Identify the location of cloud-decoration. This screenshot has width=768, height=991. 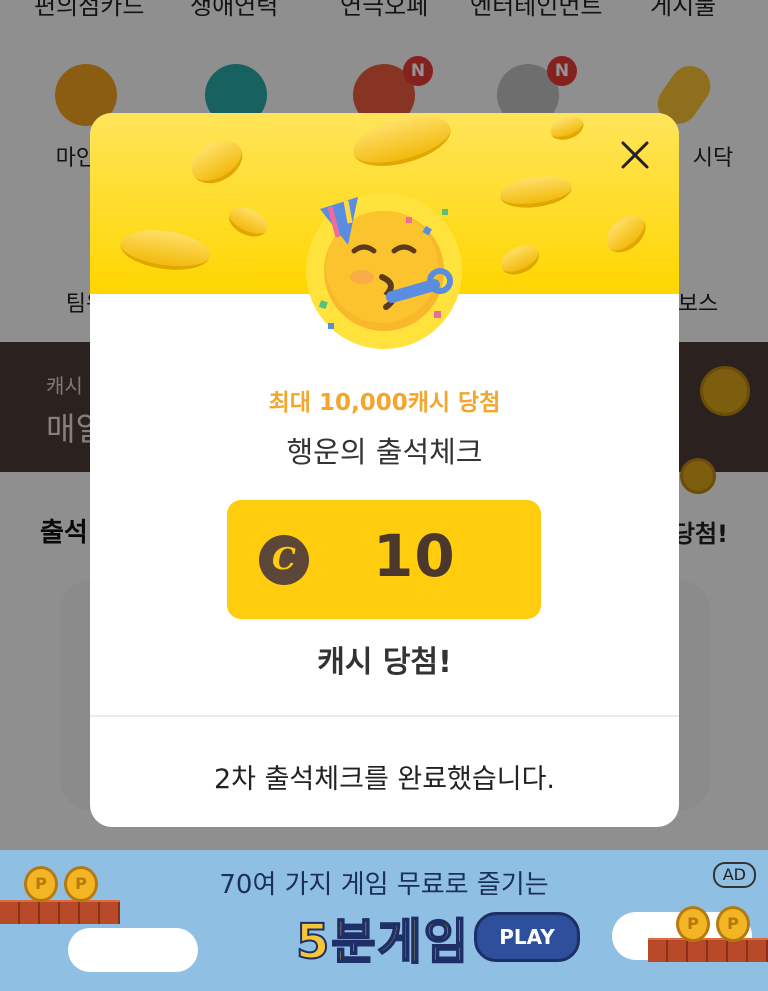
(133, 950).